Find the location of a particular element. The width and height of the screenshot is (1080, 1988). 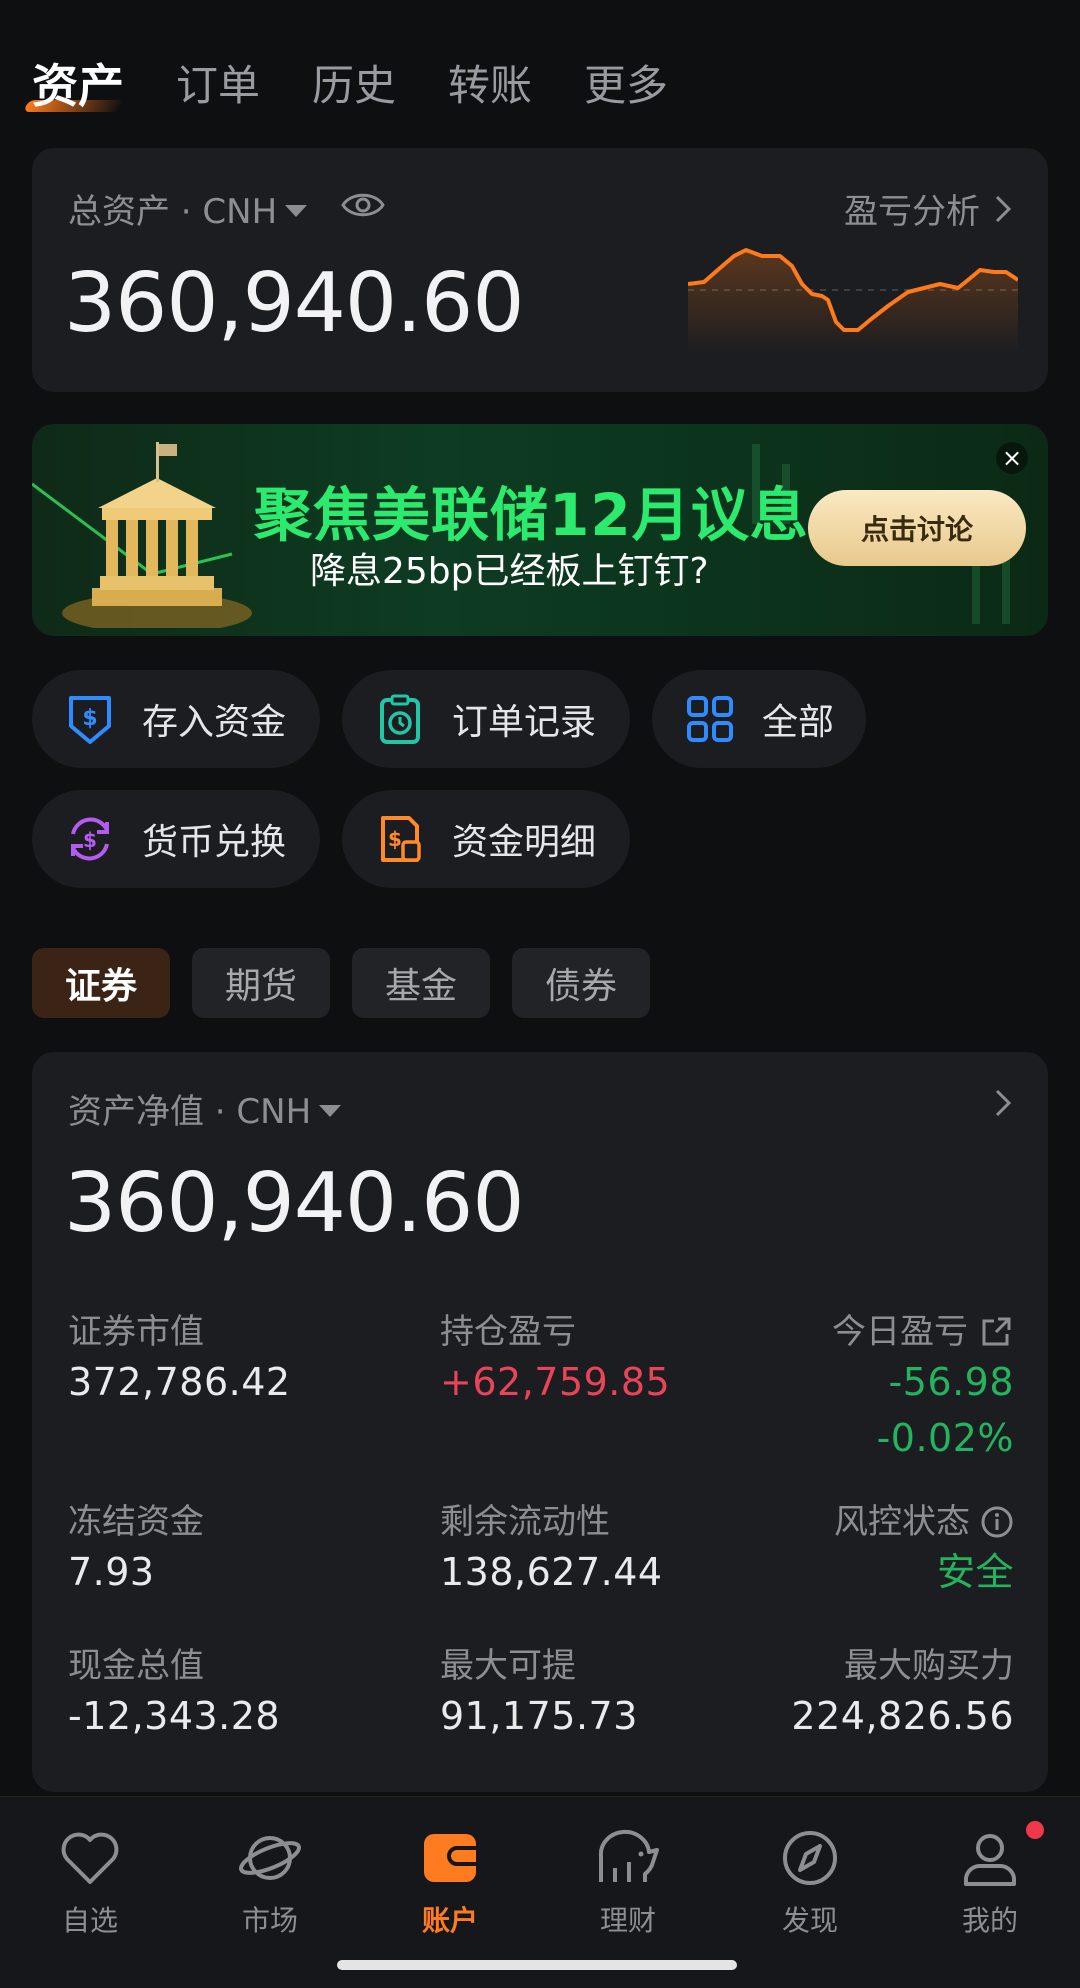

buying-power-value: 224,826.56 is located at coordinates (902, 1716).